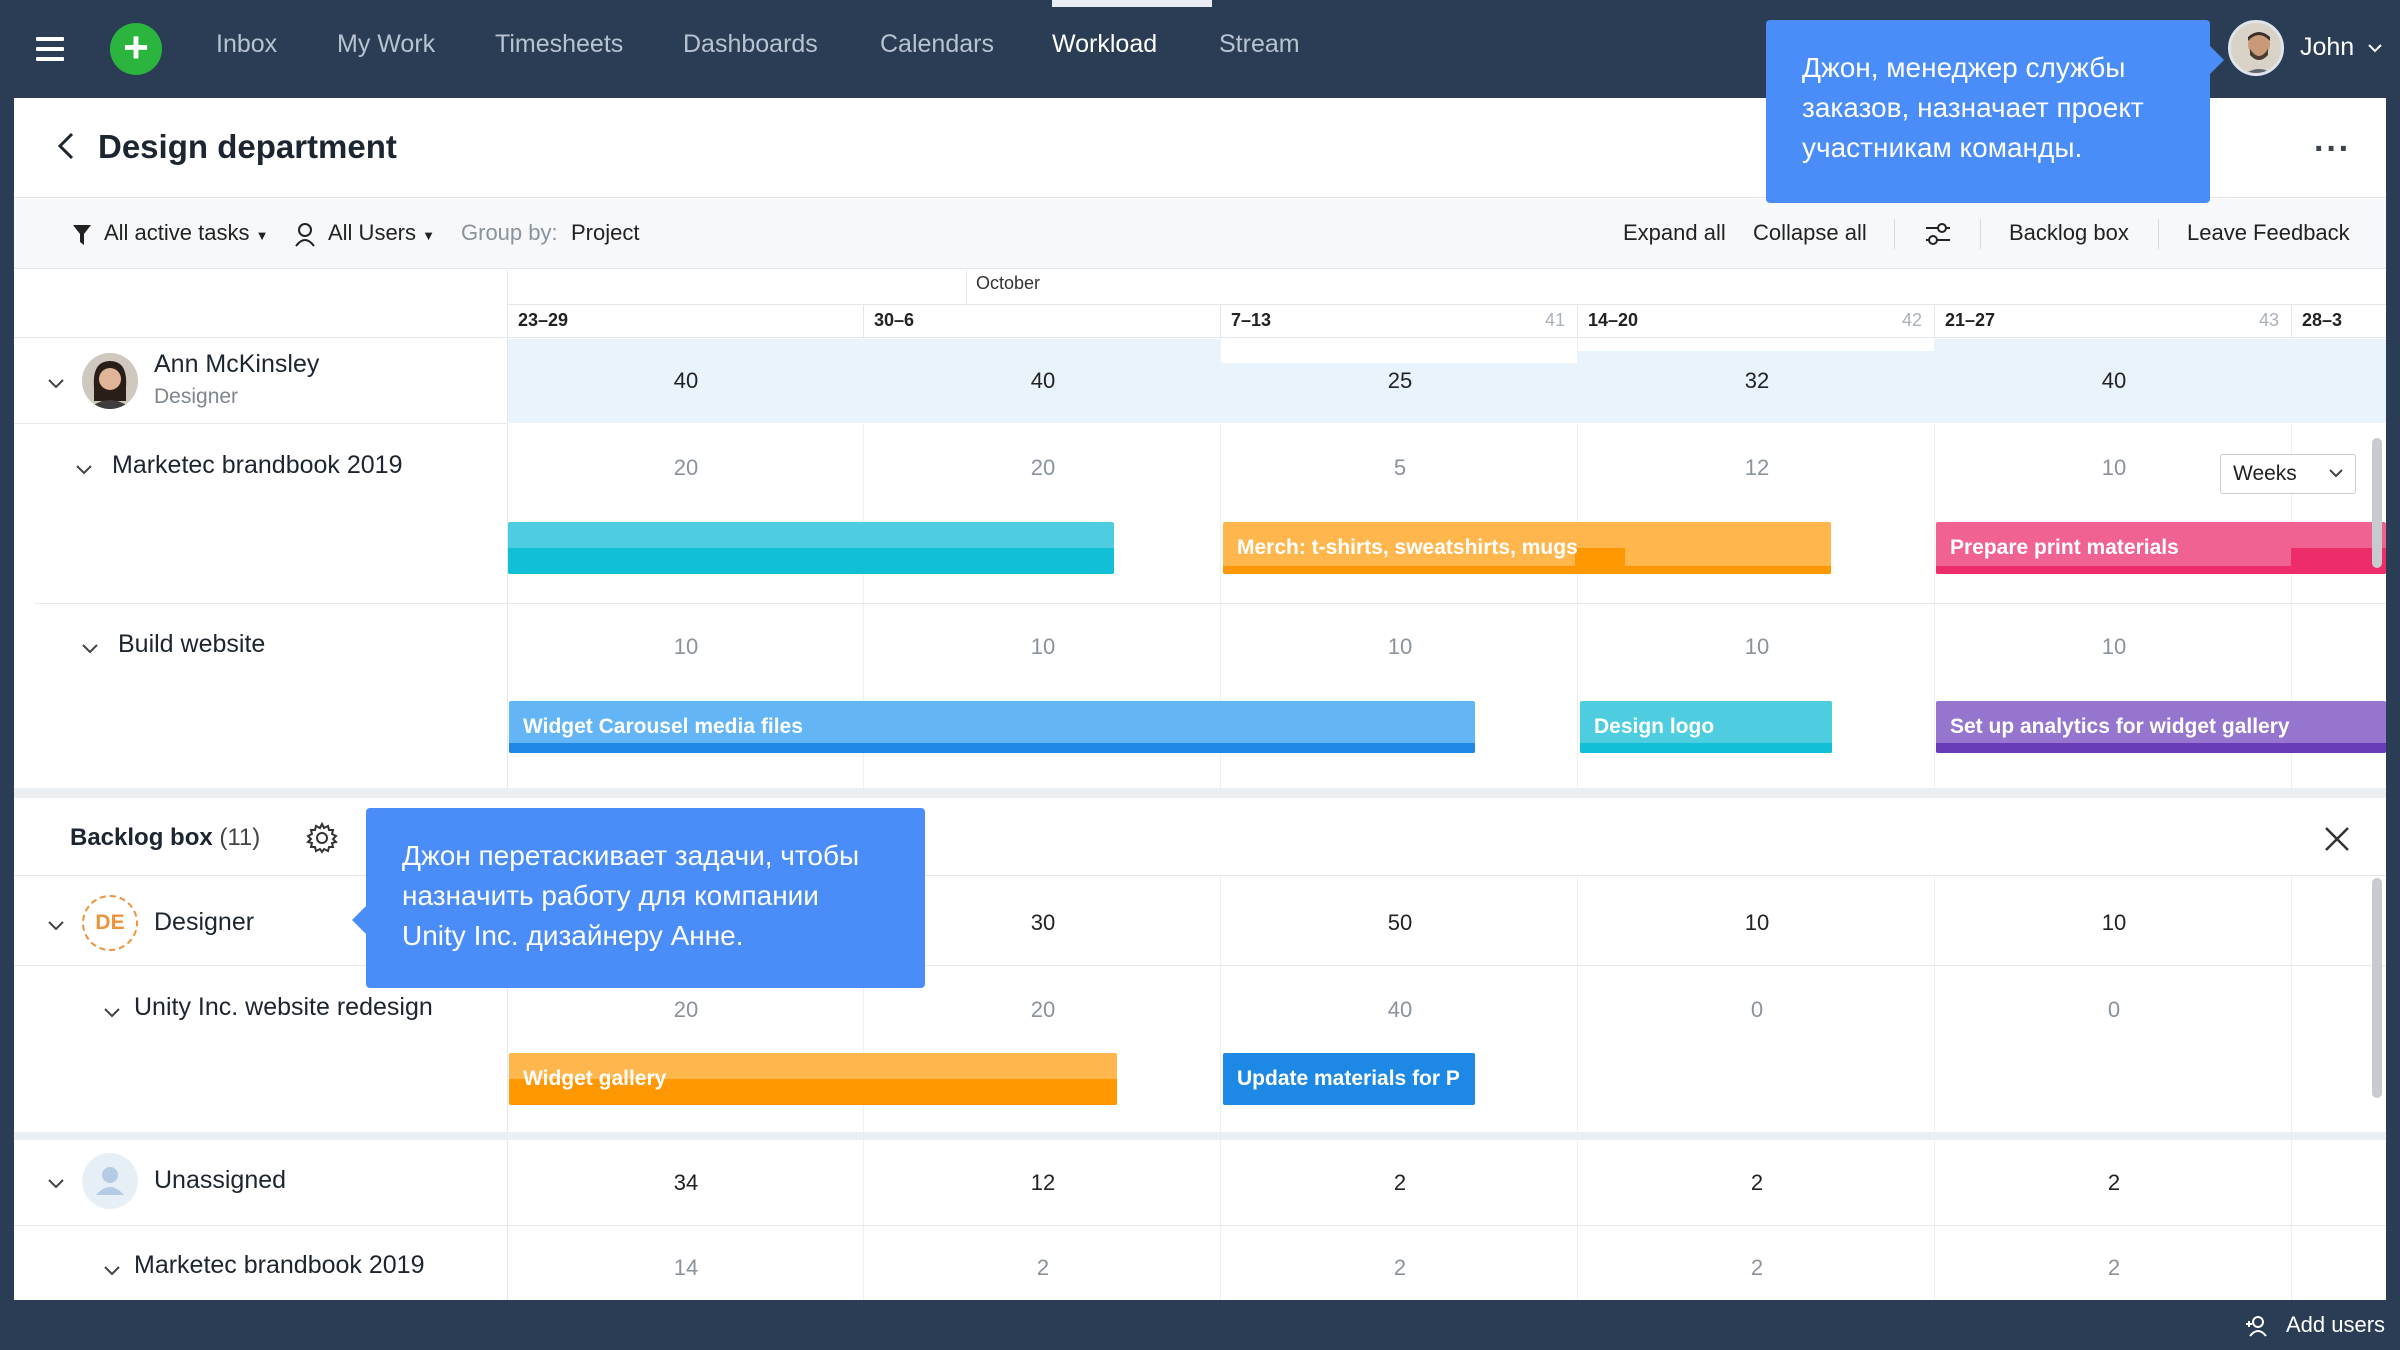  Describe the element at coordinates (1674, 233) in the screenshot. I see `expand-all-button: Expand all` at that location.